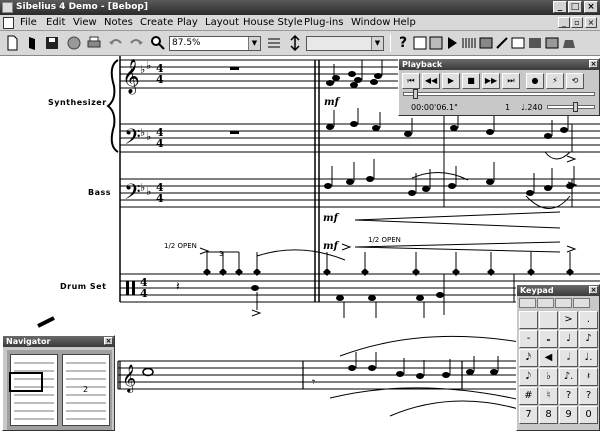  Describe the element at coordinates (55, 23) in the screenshot. I see `menu-edit: Edit` at that location.